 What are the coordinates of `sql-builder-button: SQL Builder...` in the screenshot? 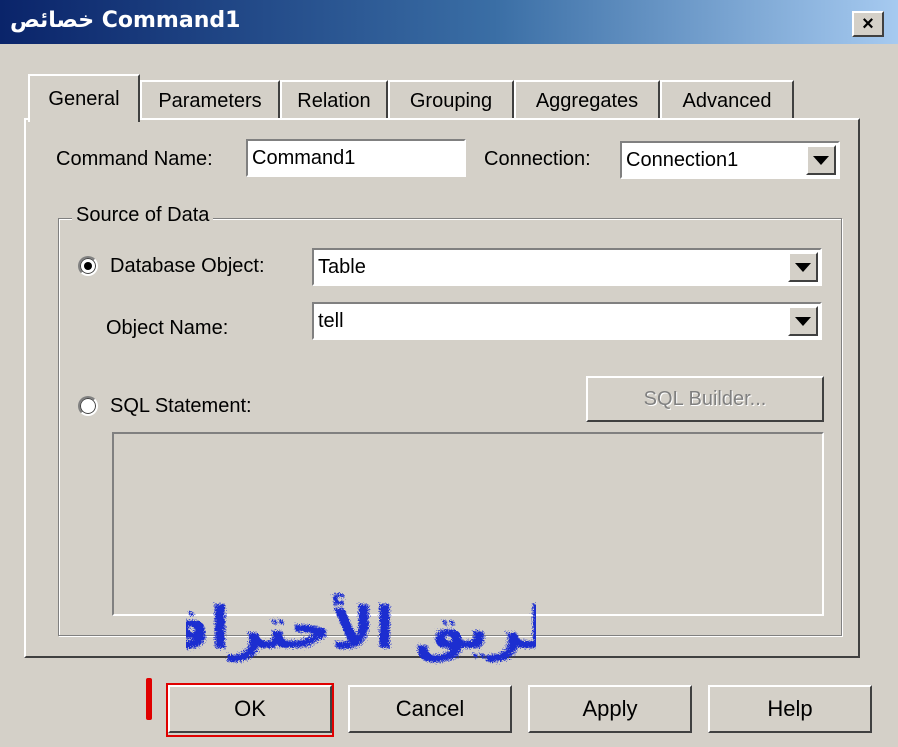 It's located at (705, 399).